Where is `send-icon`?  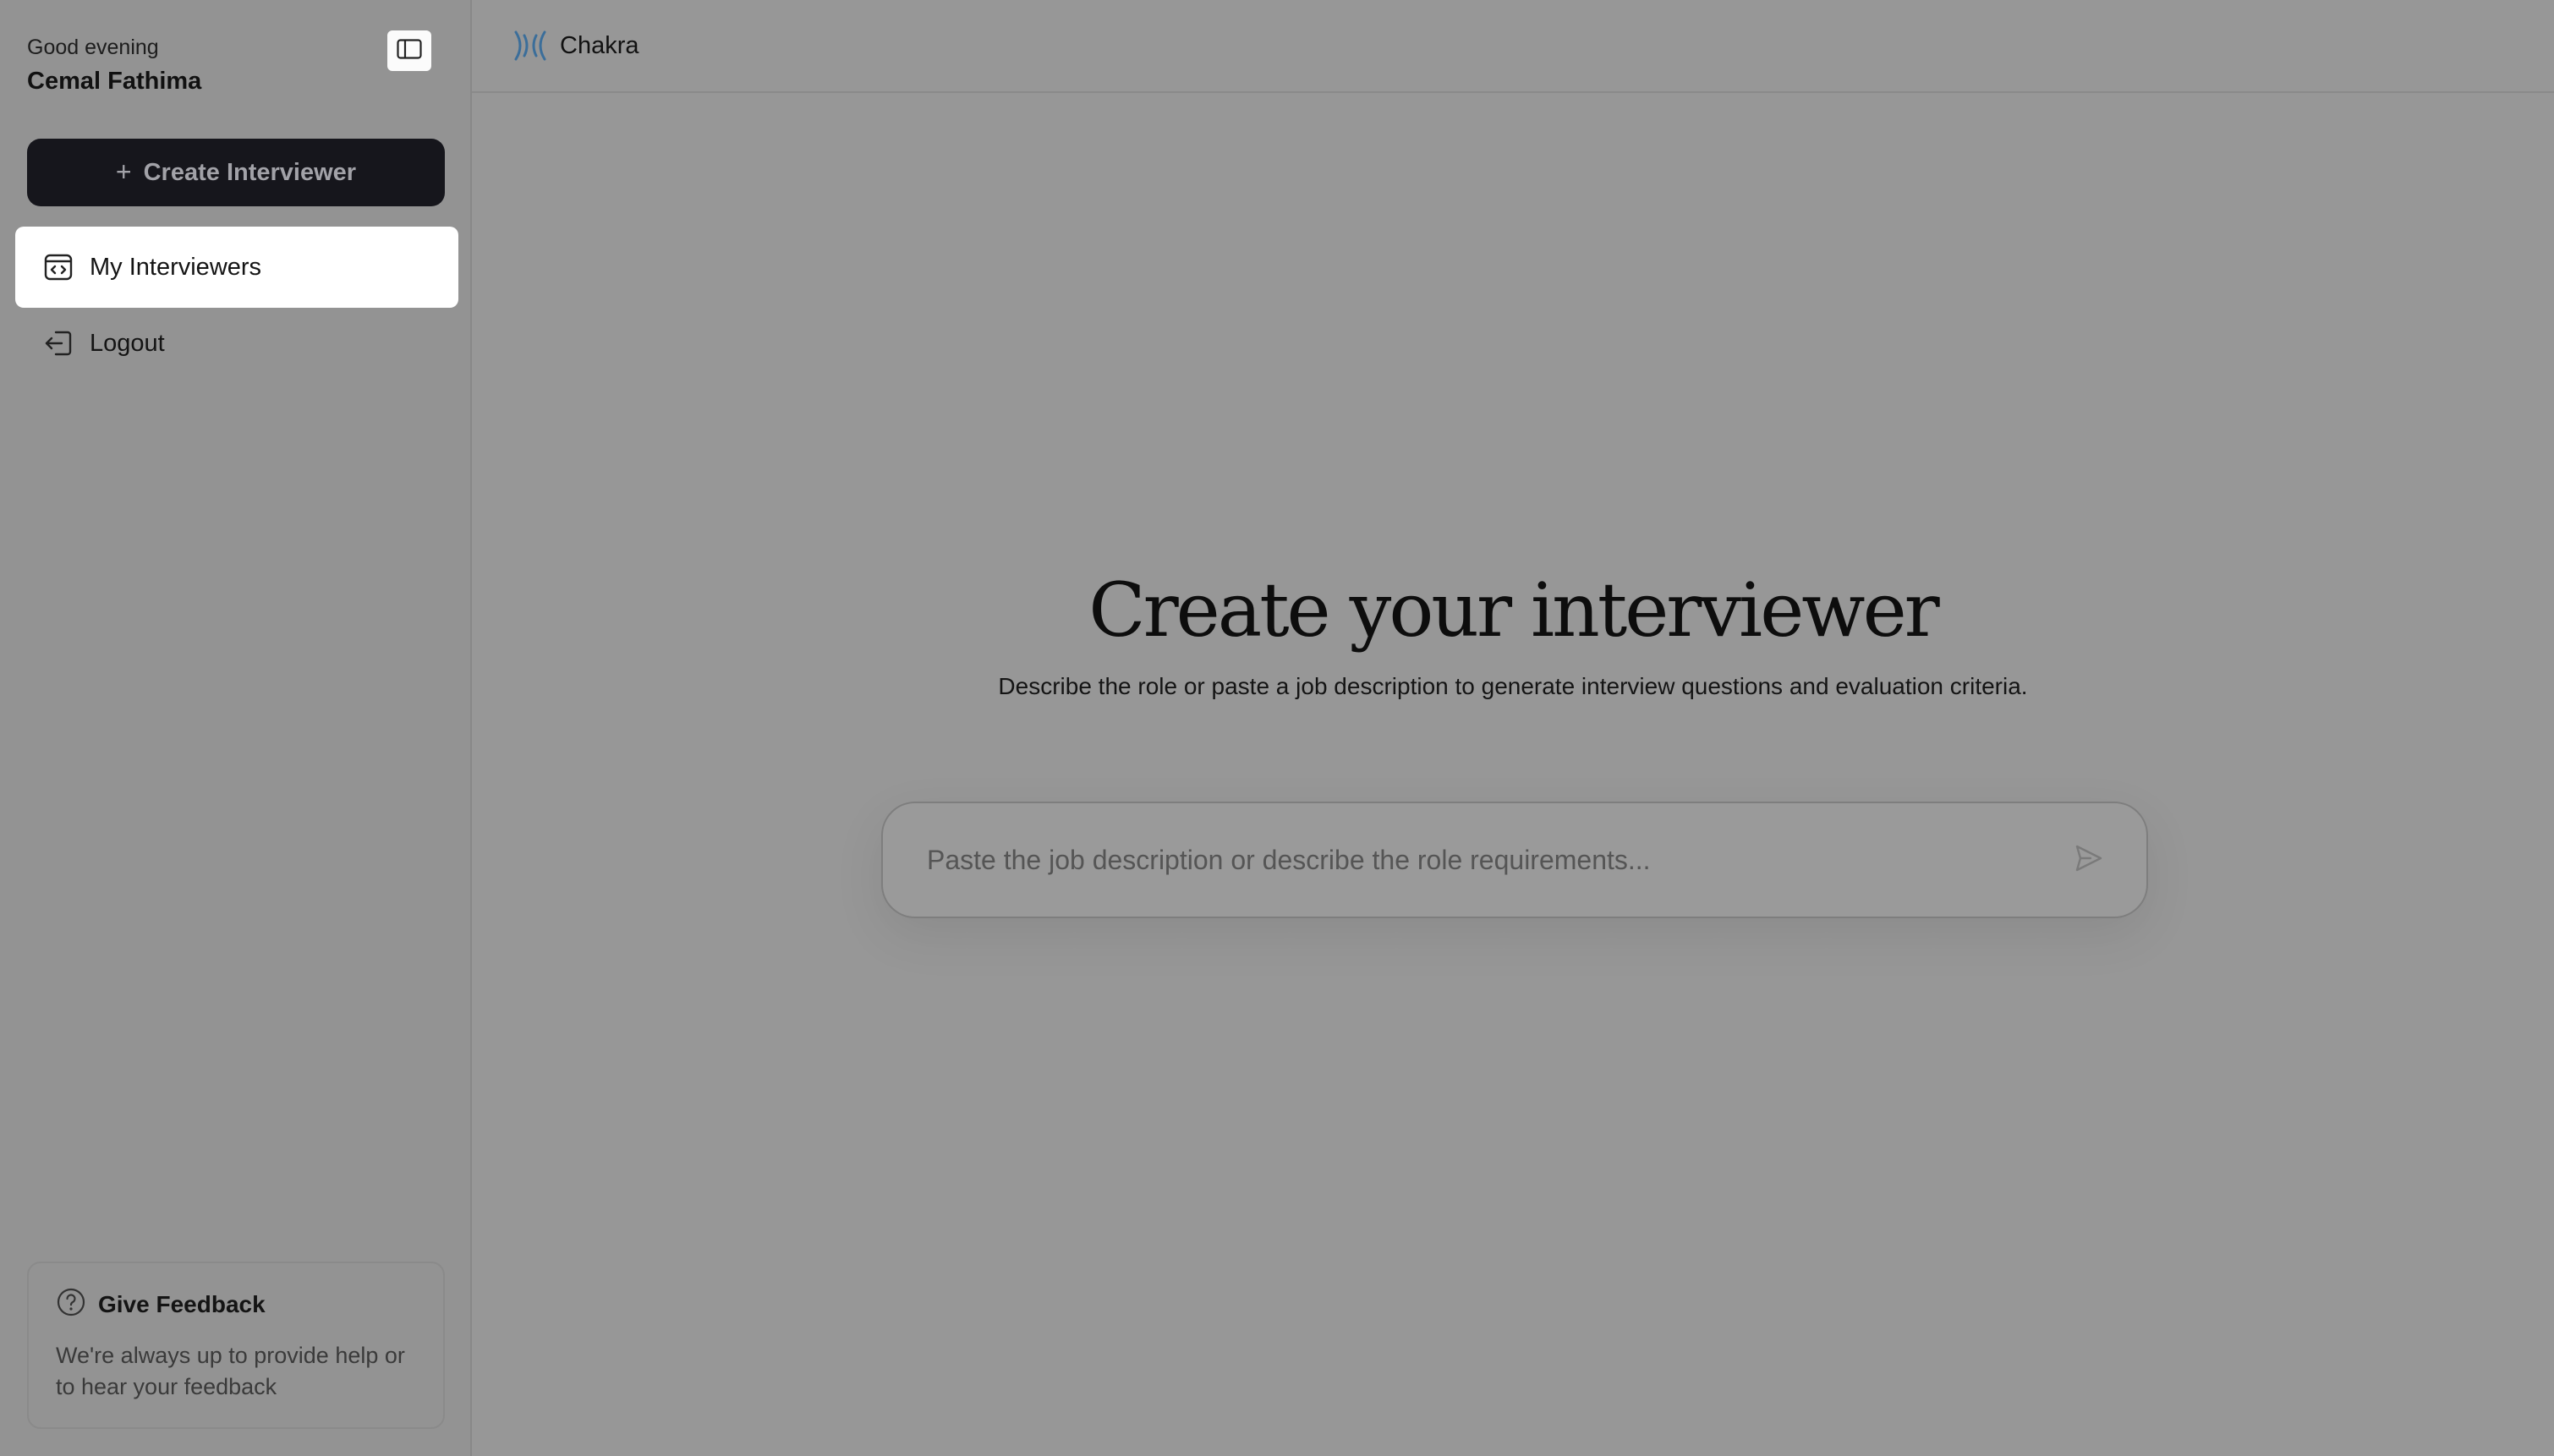
send-icon is located at coordinates (2089, 861).